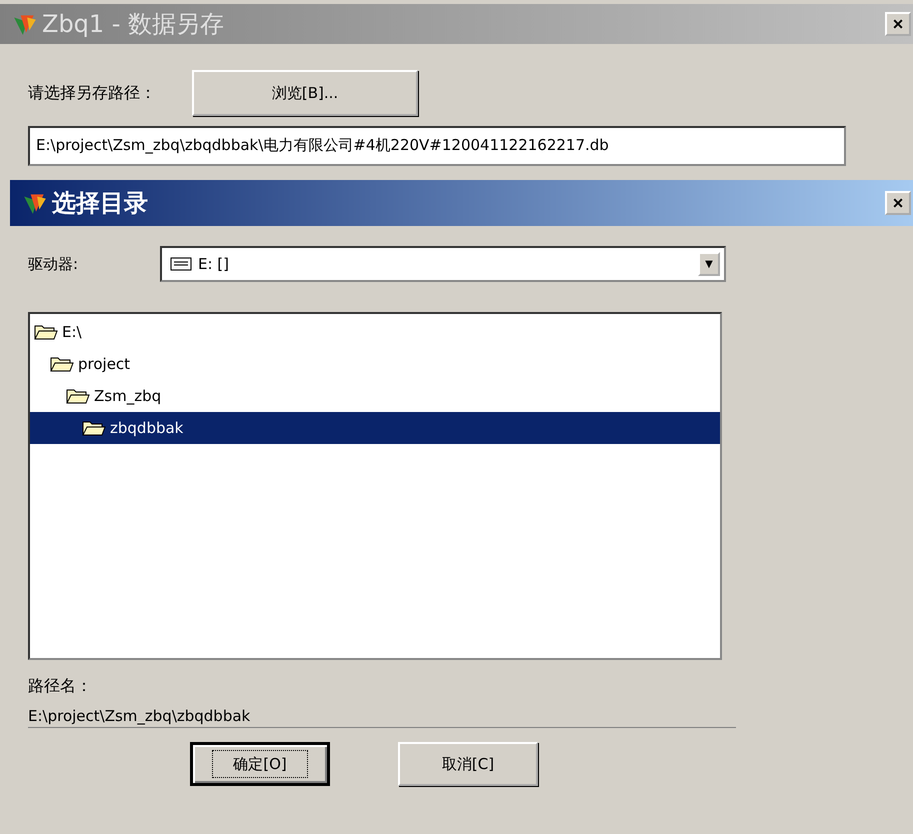 The image size is (913, 834). What do you see at coordinates (375, 364) in the screenshot?
I see `folder-item: project` at bounding box center [375, 364].